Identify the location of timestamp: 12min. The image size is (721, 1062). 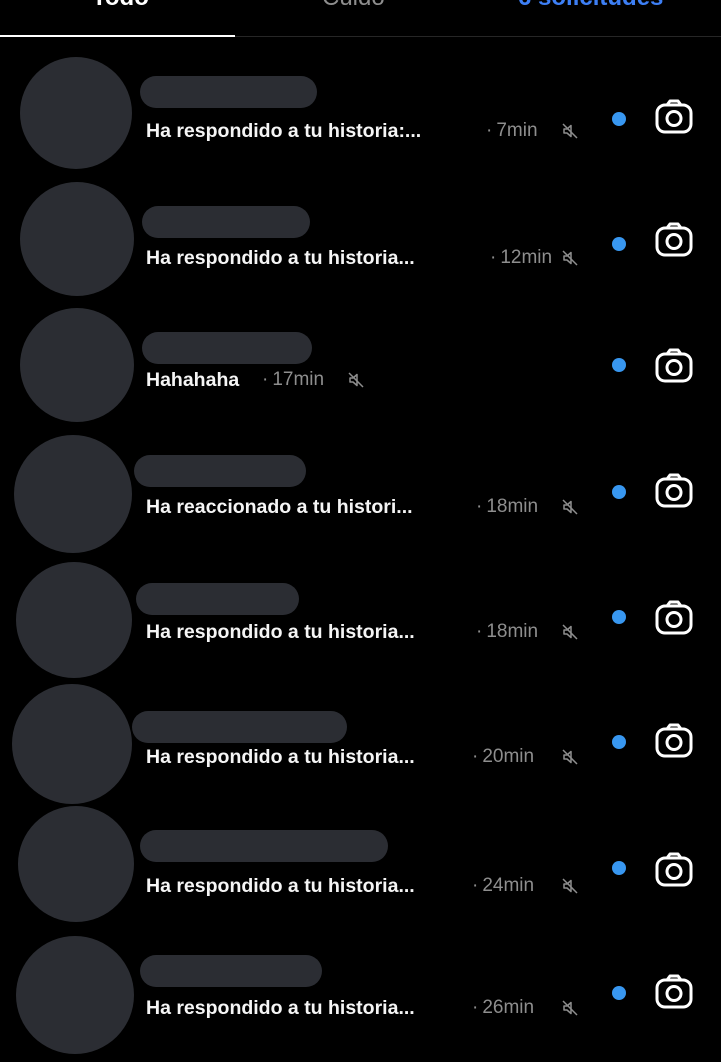
(526, 257).